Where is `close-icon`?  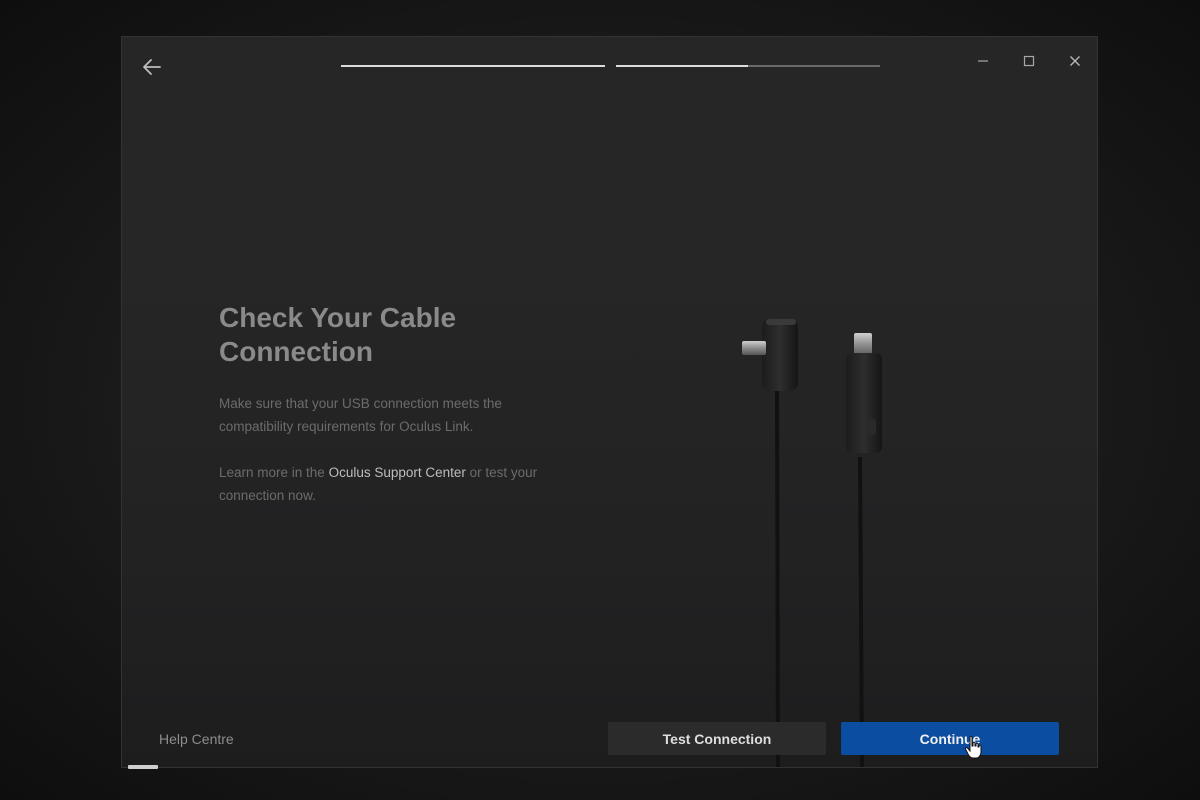 close-icon is located at coordinates (1075, 61).